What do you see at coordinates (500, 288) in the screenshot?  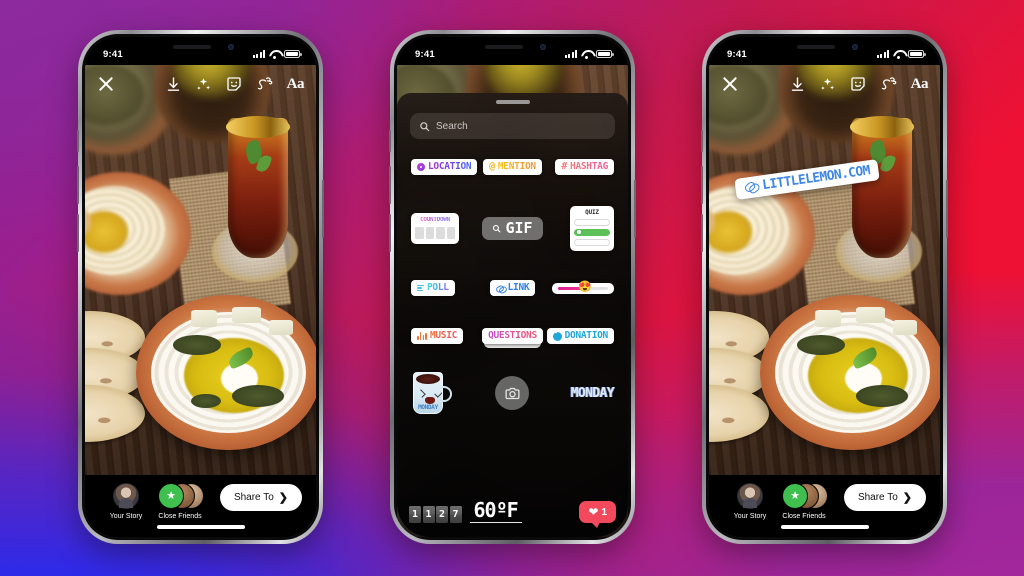 I see `link-chain-icon` at bounding box center [500, 288].